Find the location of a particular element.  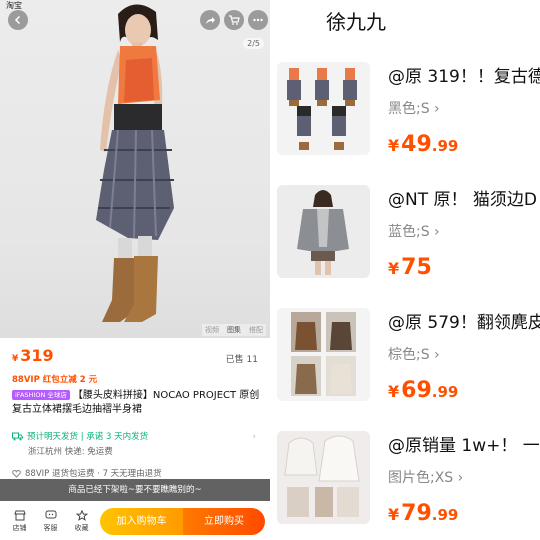

share-button is located at coordinates (210, 20).